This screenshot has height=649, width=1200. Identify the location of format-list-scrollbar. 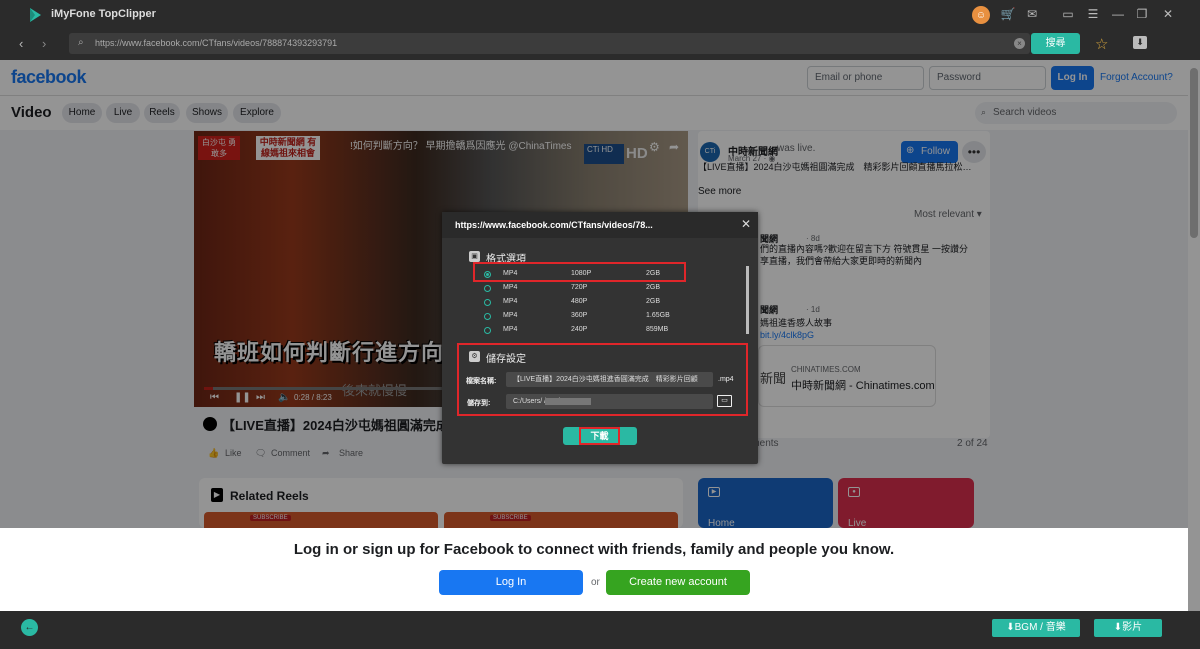
(747, 300).